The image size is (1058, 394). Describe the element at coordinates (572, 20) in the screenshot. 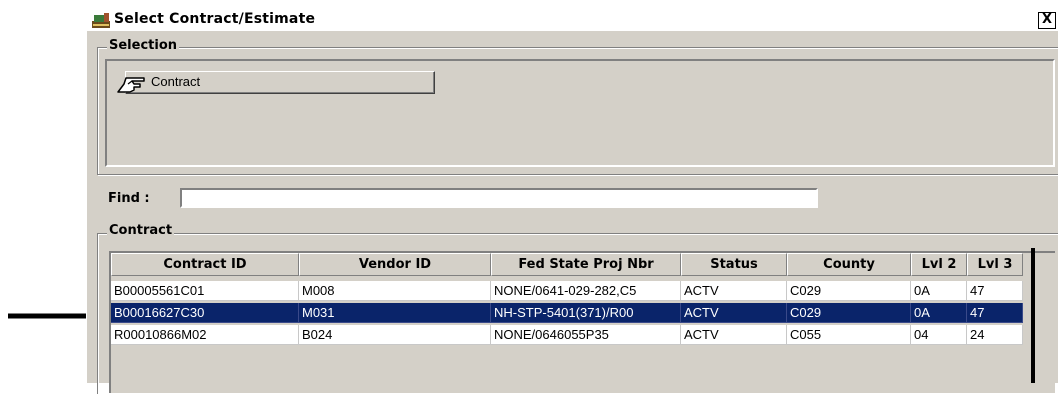

I see `title-bar: Select Contract/Estimate X` at that location.